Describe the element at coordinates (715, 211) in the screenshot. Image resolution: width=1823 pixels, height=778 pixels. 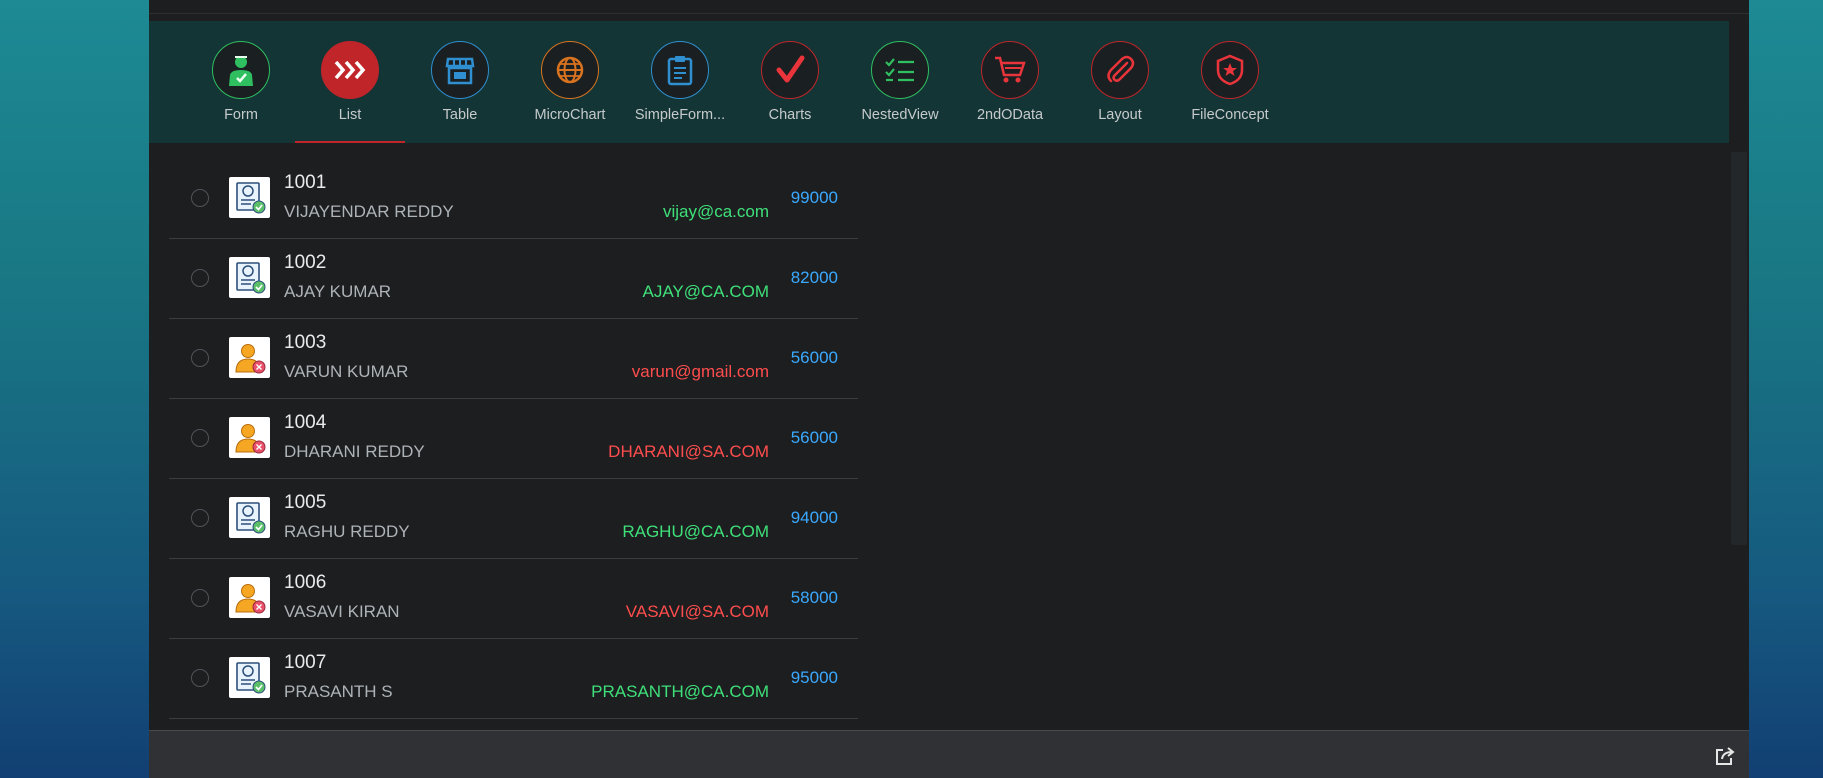
I see `item-email: vijay@ca.com` at that location.